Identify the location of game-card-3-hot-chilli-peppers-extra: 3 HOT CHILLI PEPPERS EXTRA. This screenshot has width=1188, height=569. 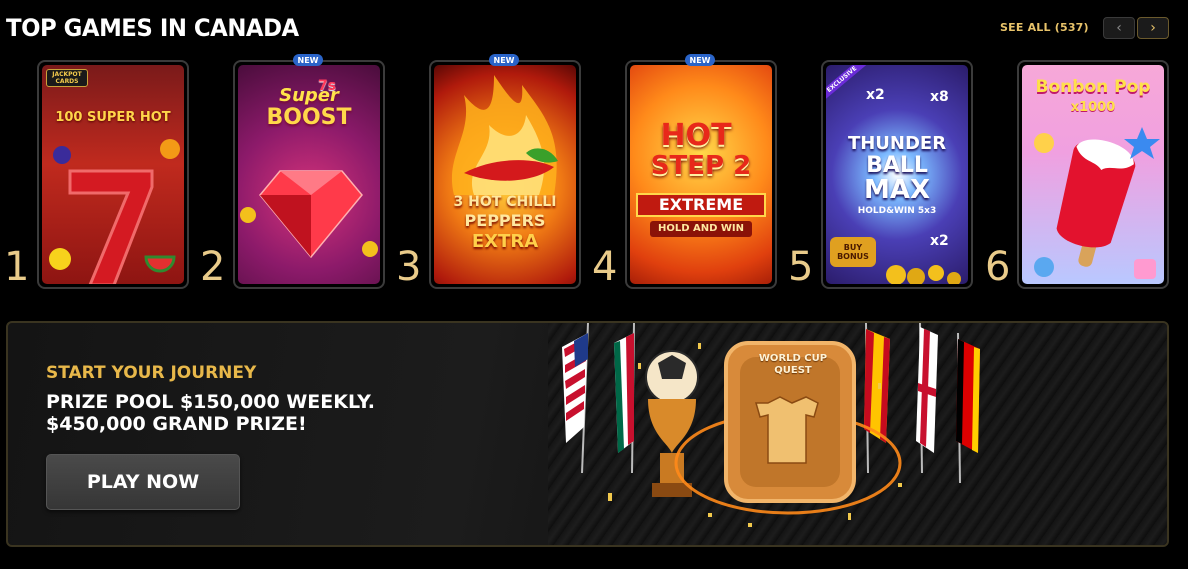
(505, 174).